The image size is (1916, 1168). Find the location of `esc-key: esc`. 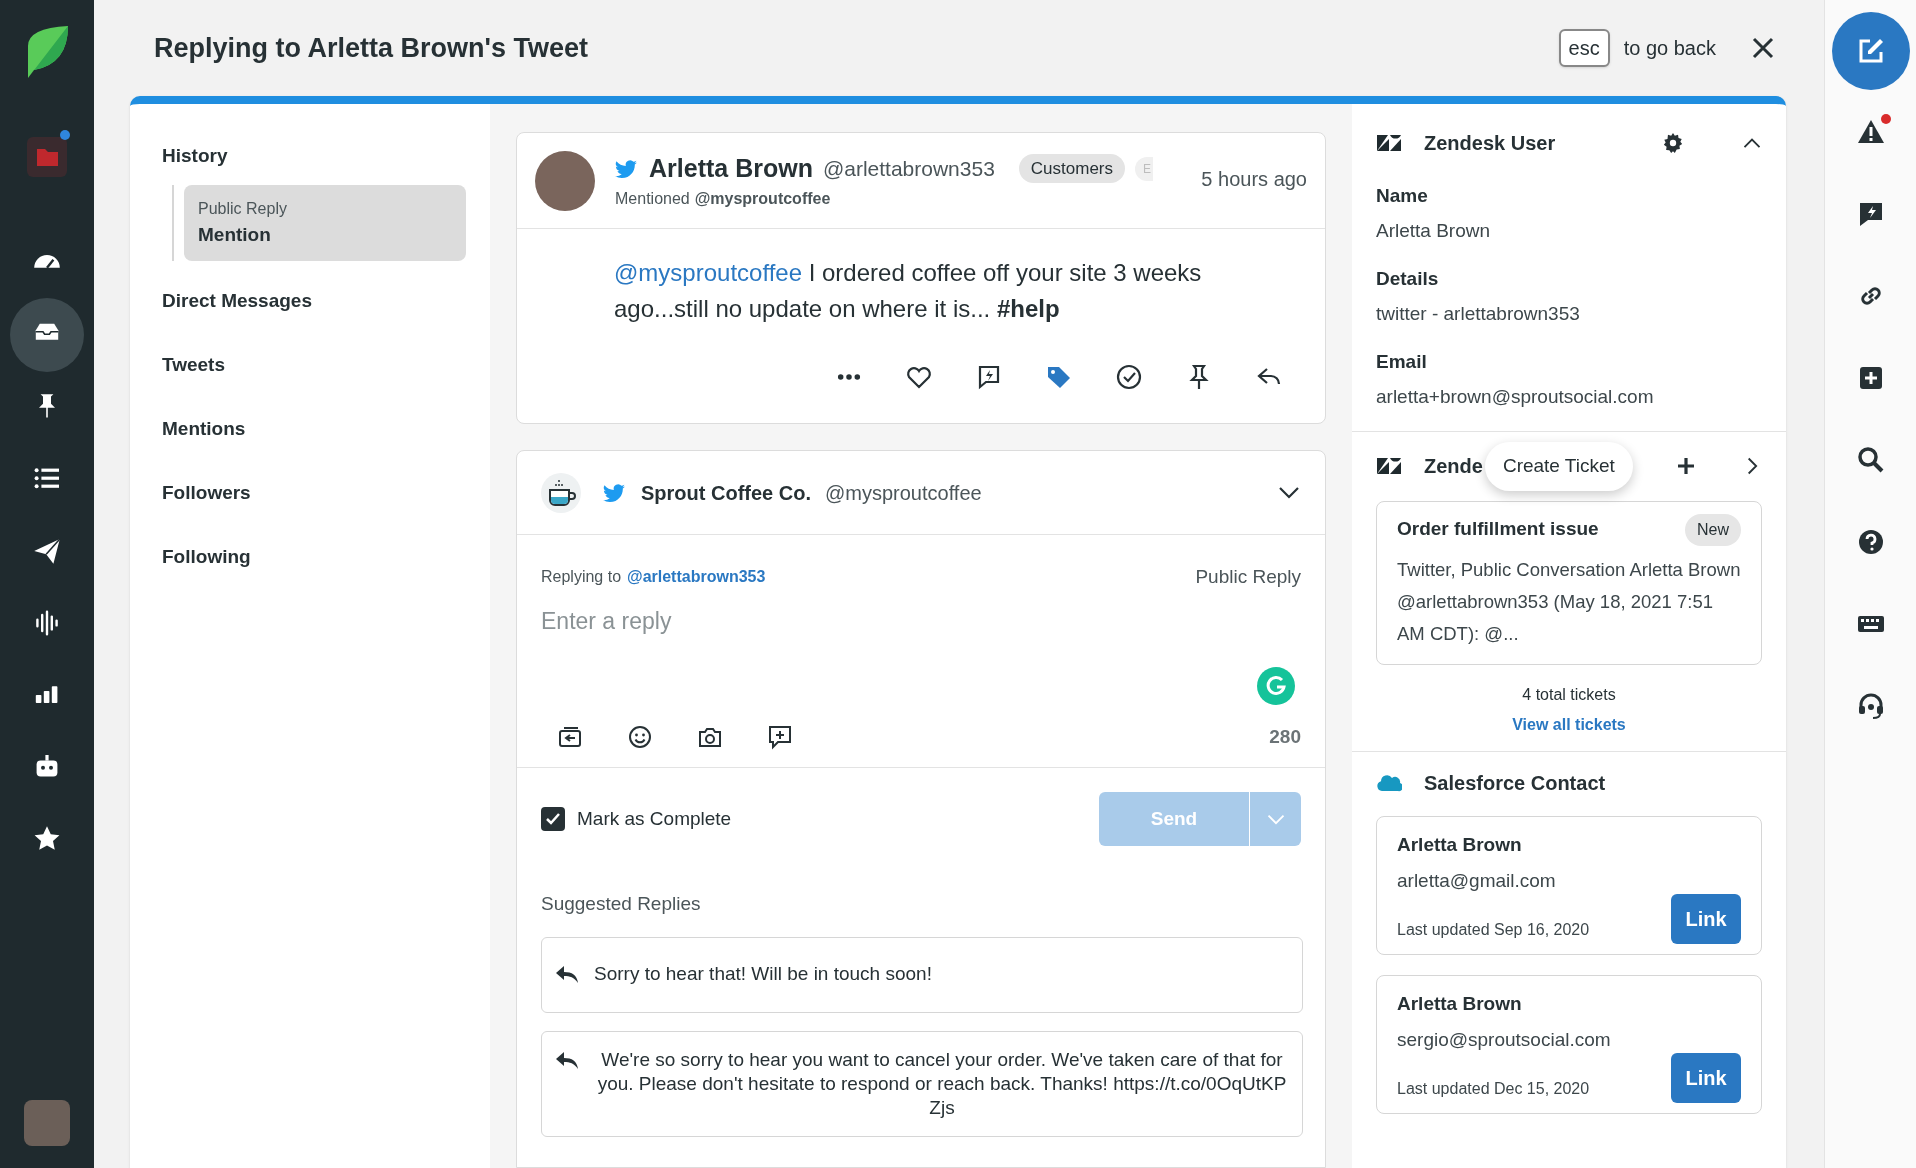

esc-key: esc is located at coordinates (1584, 48).